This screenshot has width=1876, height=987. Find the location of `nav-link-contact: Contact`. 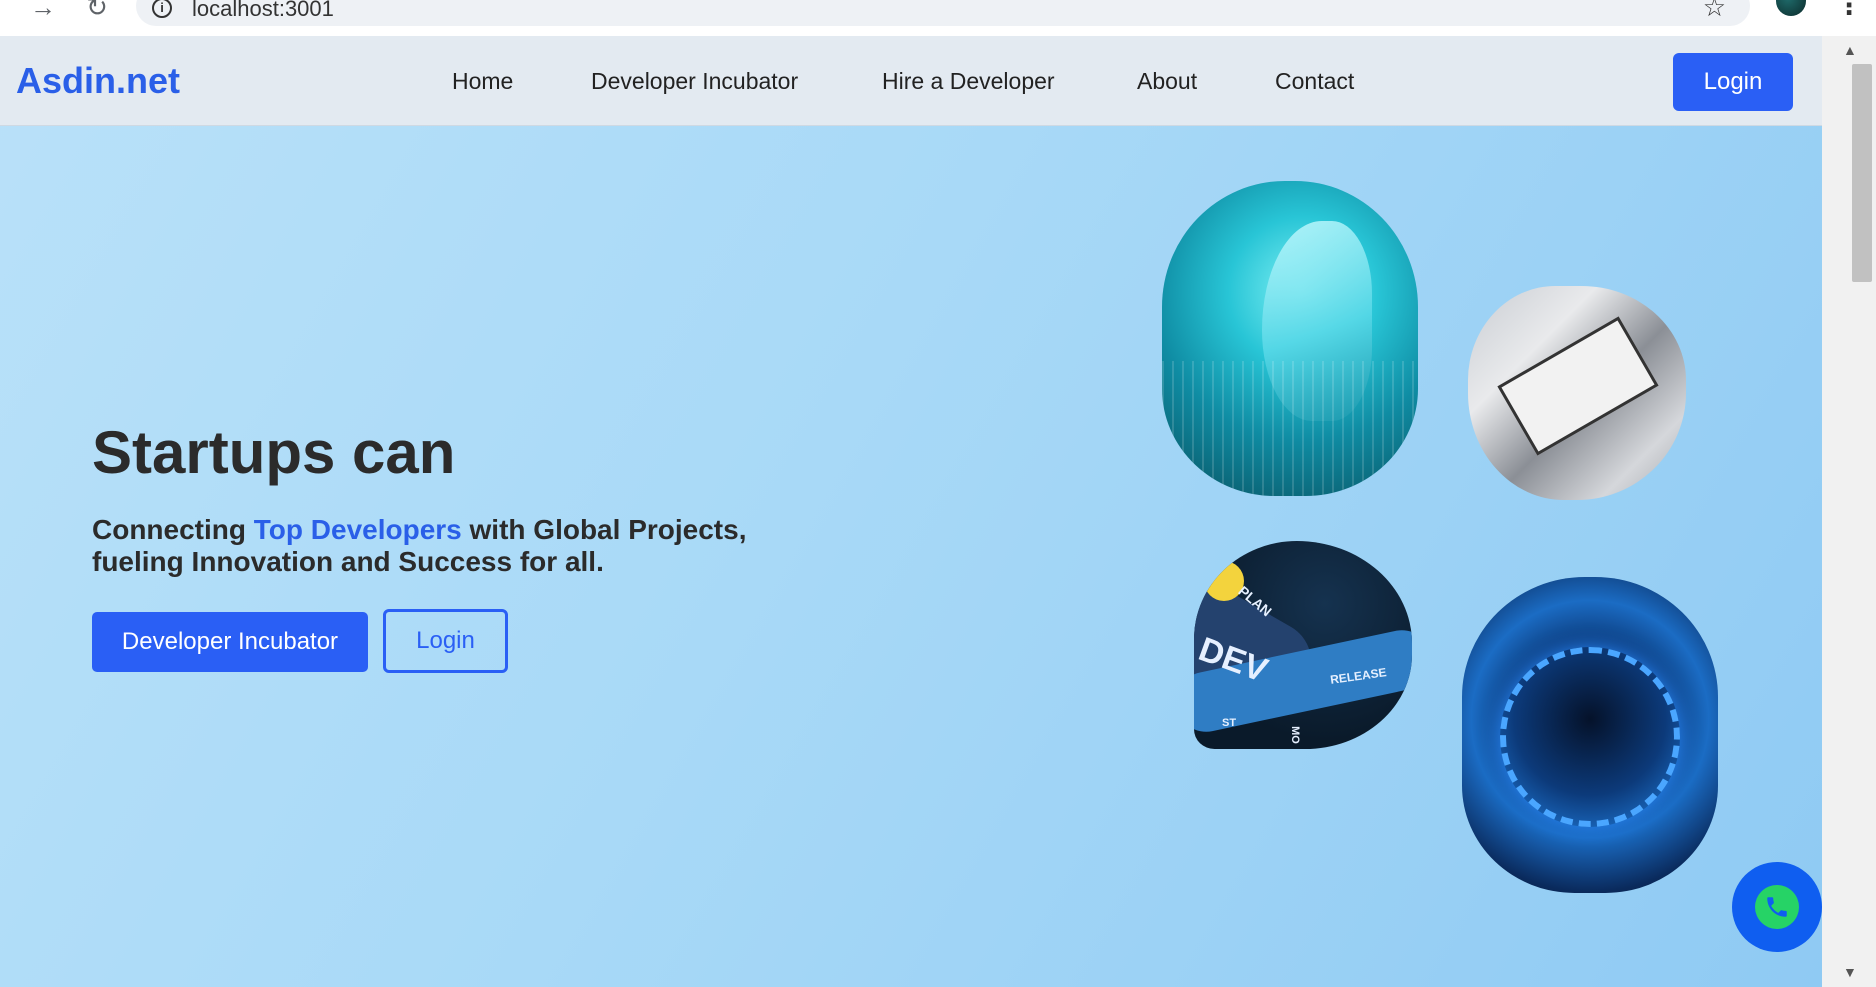

nav-link-contact: Contact is located at coordinates (1314, 81).